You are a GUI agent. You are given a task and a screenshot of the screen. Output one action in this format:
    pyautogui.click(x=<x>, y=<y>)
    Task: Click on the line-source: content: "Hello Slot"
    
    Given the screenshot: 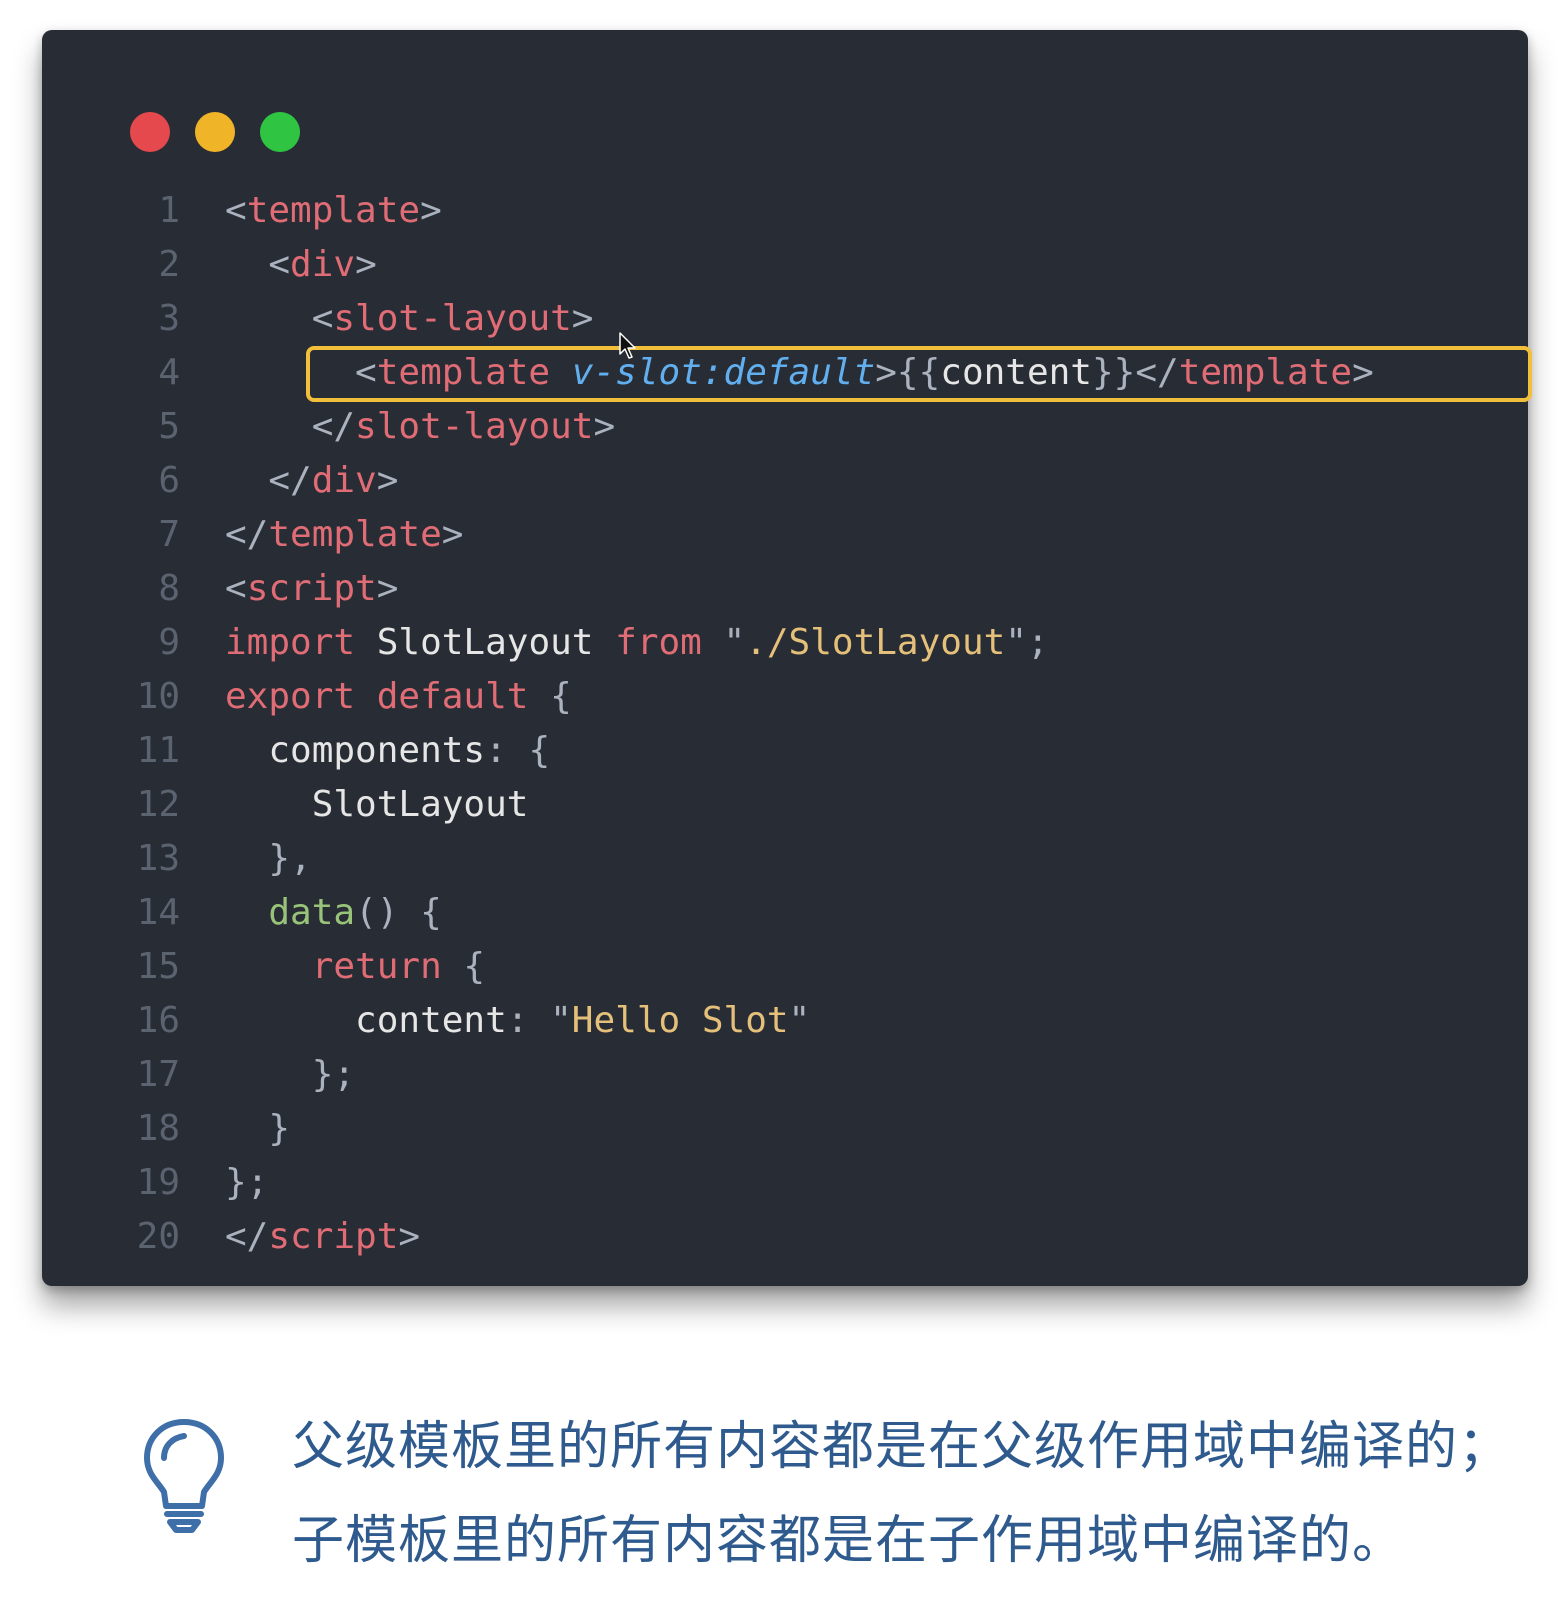 What is the action you would take?
    pyautogui.click(x=517, y=1021)
    